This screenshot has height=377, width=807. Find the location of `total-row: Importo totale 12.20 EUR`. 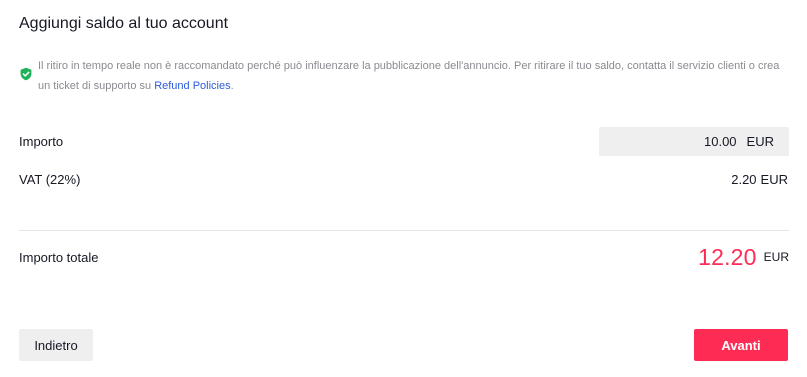

total-row: Importo totale 12.20 EUR is located at coordinates (404, 257).